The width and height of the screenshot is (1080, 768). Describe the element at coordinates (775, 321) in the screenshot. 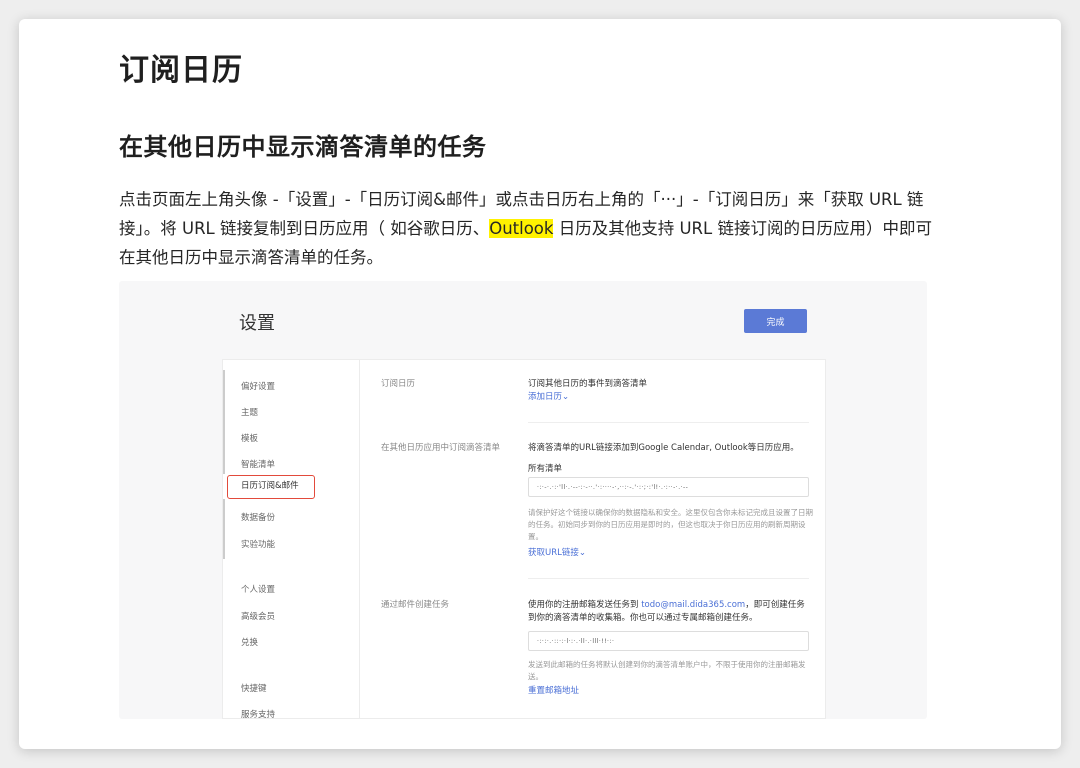

I see `done-button: 完成` at that location.